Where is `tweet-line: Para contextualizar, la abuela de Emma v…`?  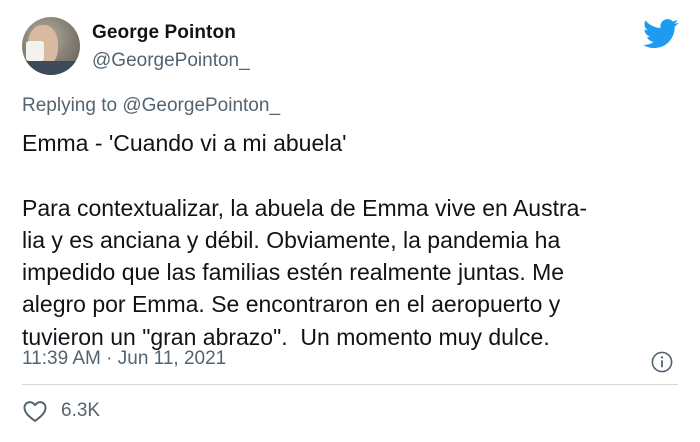 tweet-line: Para contextualizar, la abuela de Emma v… is located at coordinates (305, 207).